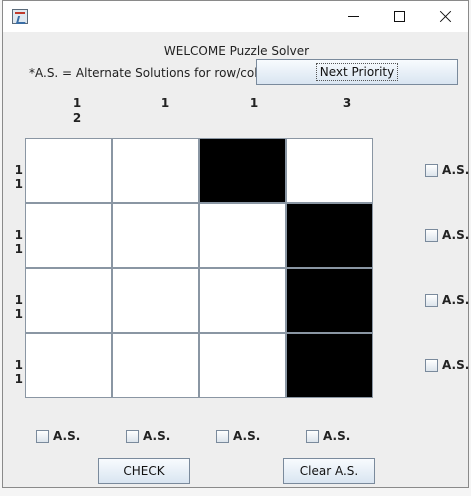 Image resolution: width=471 pixels, height=496 pixels. I want to click on grid-cell-r4-c4, so click(329, 365).